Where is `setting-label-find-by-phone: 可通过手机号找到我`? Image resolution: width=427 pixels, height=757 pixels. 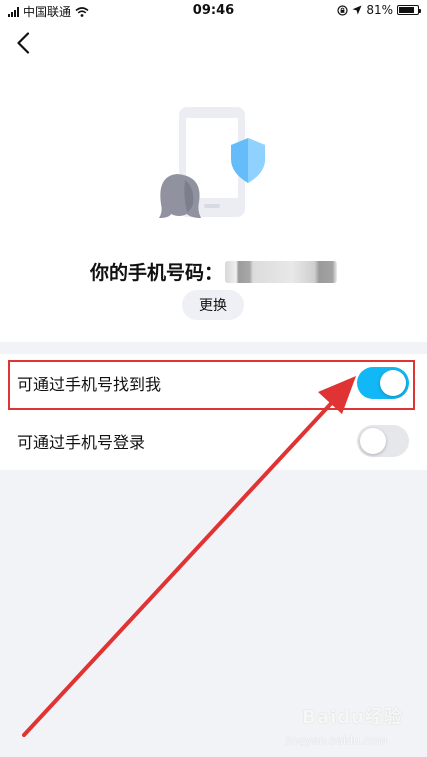 setting-label-find-by-phone: 可通过手机号找到我 is located at coordinates (89, 384).